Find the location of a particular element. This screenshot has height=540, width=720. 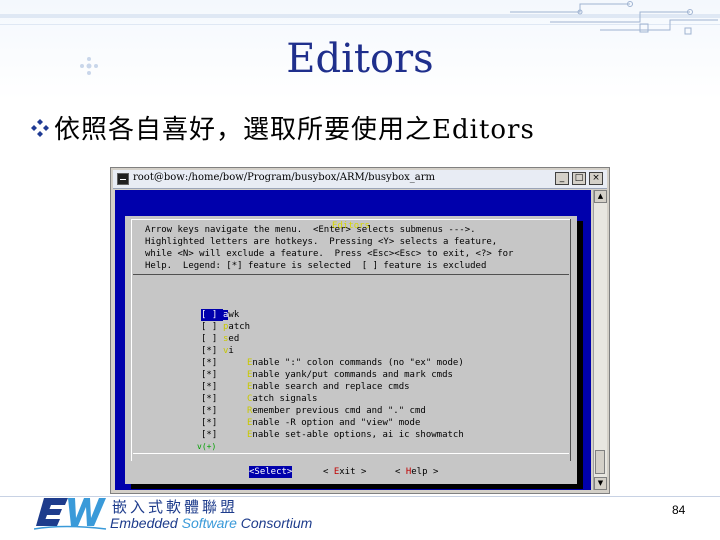

menu-item-label: Enable set-able options, ai ic showmatch is located at coordinates (343, 435).